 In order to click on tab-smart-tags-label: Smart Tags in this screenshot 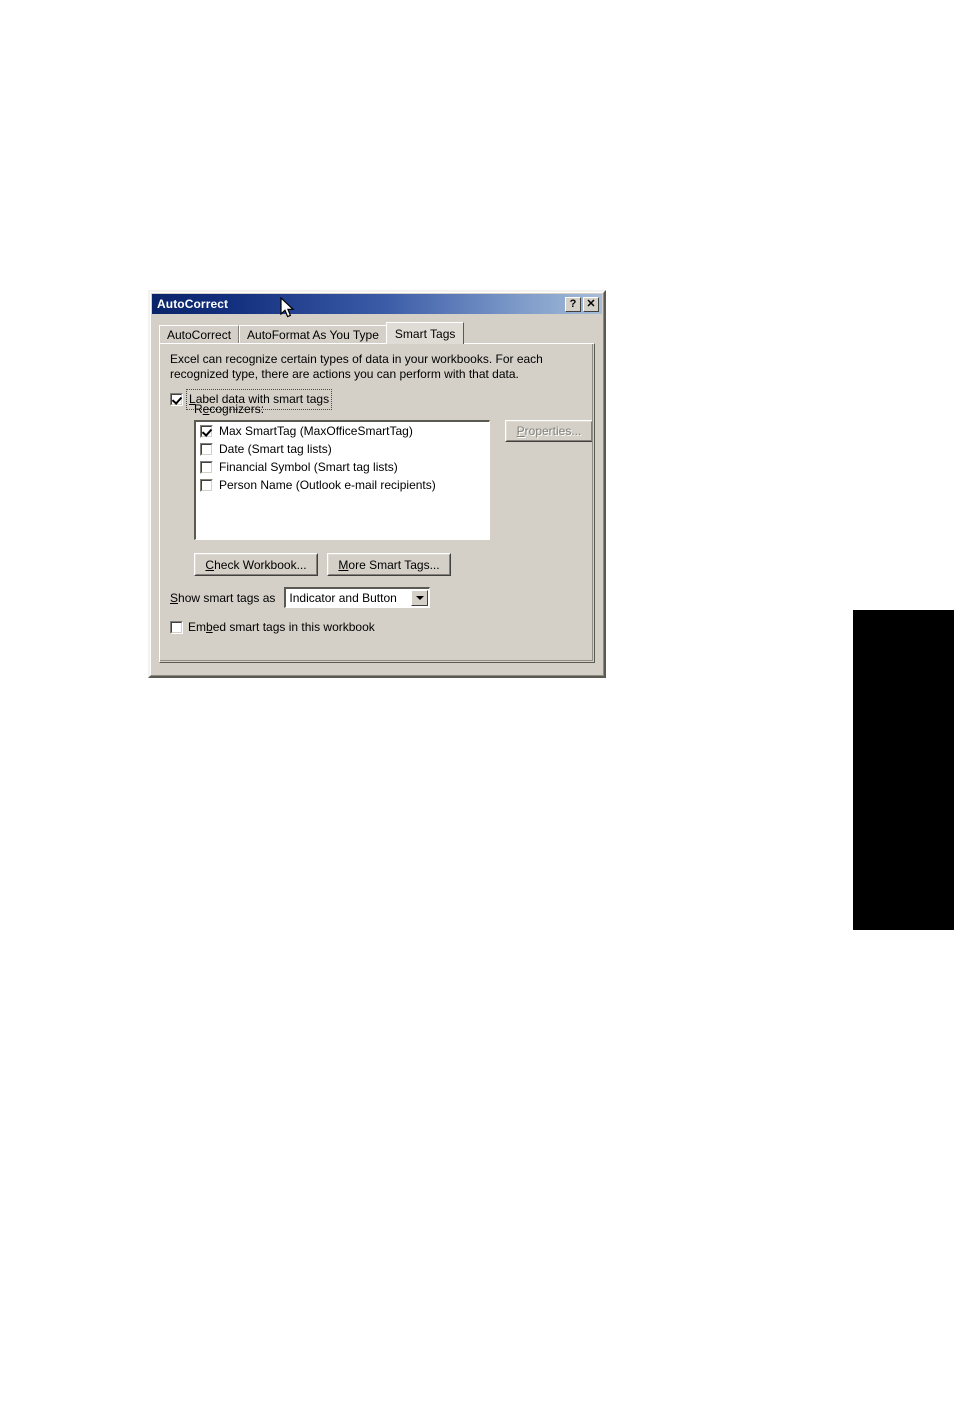, I will do `click(425, 333)`.